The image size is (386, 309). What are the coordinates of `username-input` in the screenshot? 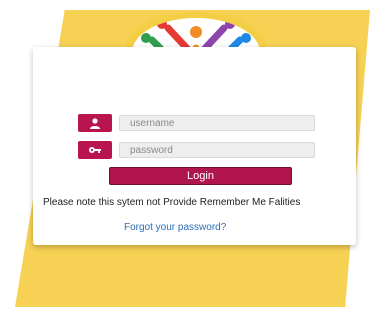 It's located at (217, 123).